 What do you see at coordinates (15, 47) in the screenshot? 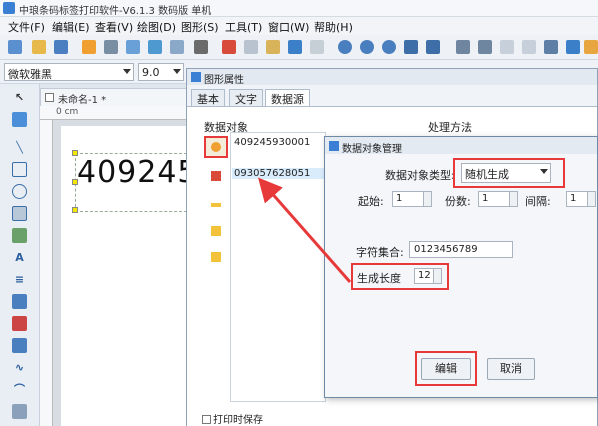
I see `new-icon` at bounding box center [15, 47].